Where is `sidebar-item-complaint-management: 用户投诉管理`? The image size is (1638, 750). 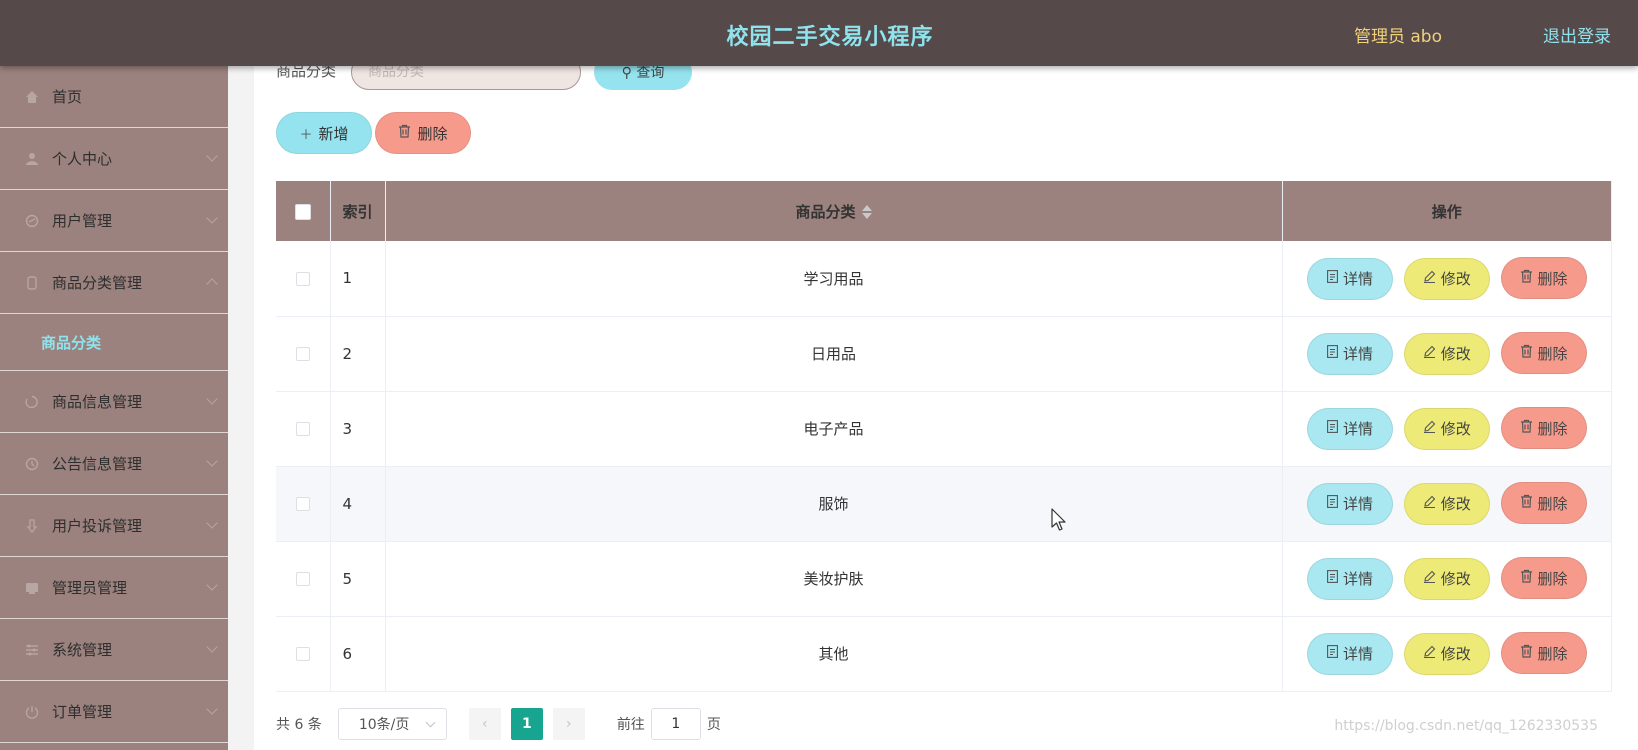
sidebar-item-complaint-management: 用户投诉管理 is located at coordinates (114, 526).